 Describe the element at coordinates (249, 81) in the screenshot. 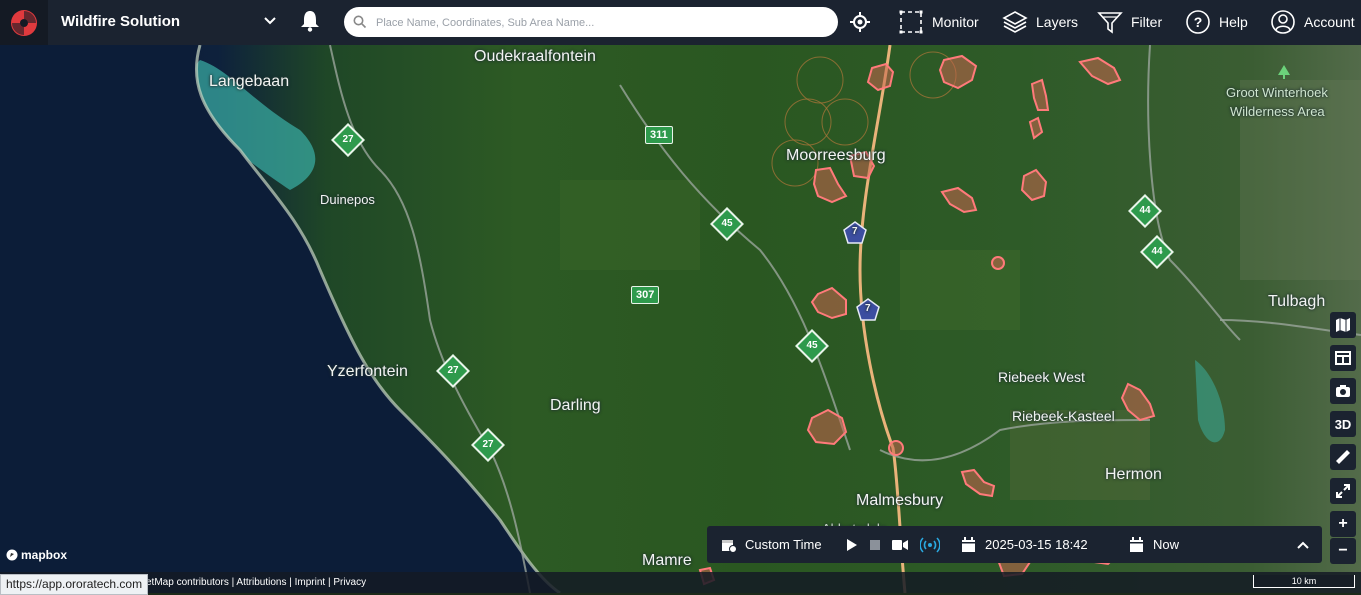

I see `place-label: Langebaan` at that location.